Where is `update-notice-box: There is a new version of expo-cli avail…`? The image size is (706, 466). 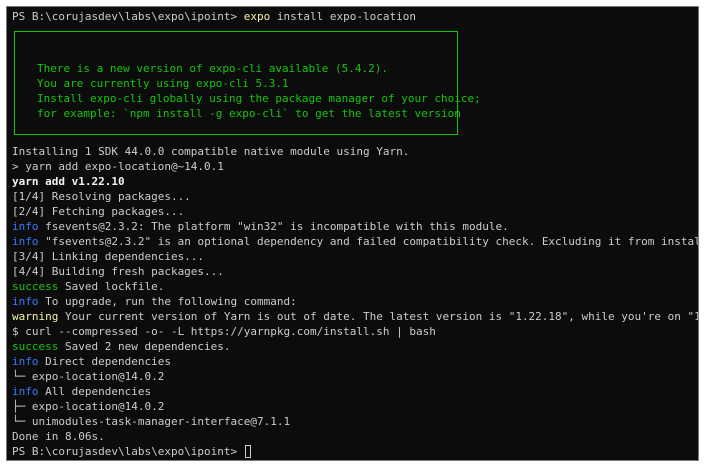
update-notice-box: There is a new version of expo-cli avail… is located at coordinates (247, 83).